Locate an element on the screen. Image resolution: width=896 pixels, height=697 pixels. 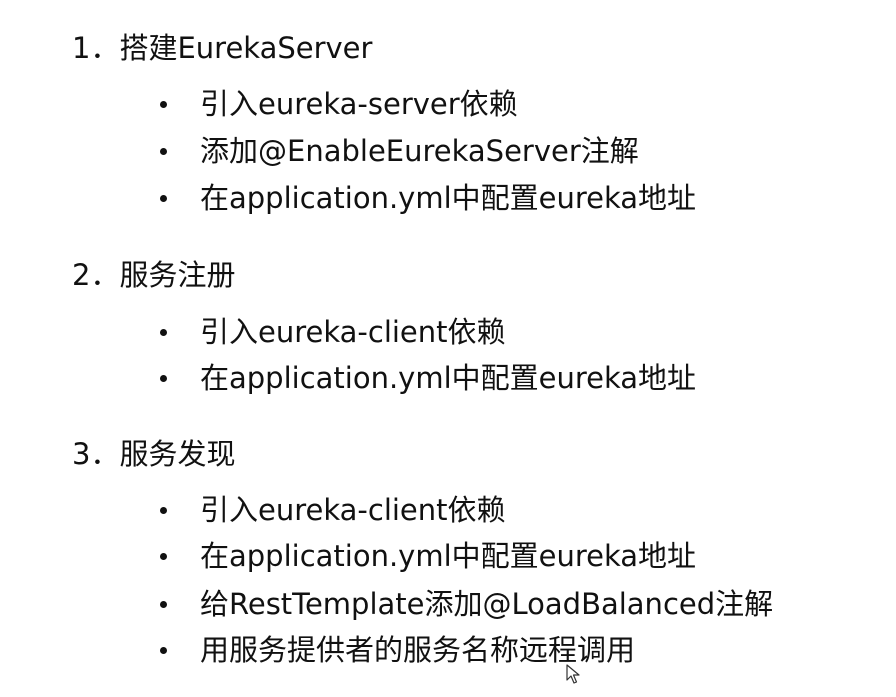
bullet-text: 用服务提供者的服务名称远程调用 is located at coordinates (418, 650).